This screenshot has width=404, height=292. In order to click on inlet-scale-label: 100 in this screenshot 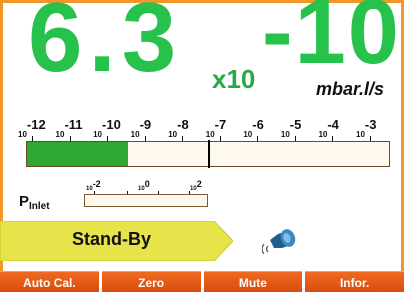, I will do `click(144, 186)`.